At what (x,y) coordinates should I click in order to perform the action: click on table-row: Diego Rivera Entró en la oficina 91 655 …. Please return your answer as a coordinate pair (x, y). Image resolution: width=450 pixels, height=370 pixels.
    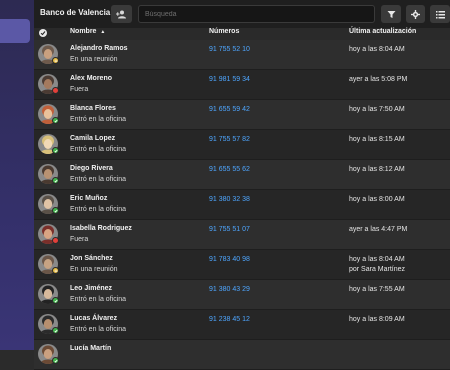
    Looking at the image, I should click on (242, 175).